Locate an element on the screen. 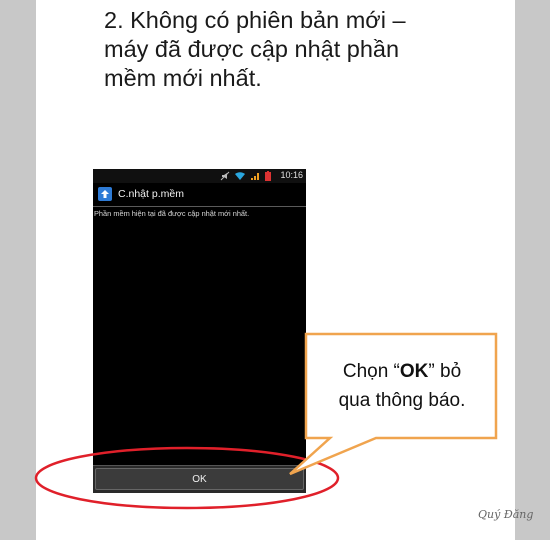  callout-line-1: Chọn “OK” bỏ is located at coordinates (402, 371).